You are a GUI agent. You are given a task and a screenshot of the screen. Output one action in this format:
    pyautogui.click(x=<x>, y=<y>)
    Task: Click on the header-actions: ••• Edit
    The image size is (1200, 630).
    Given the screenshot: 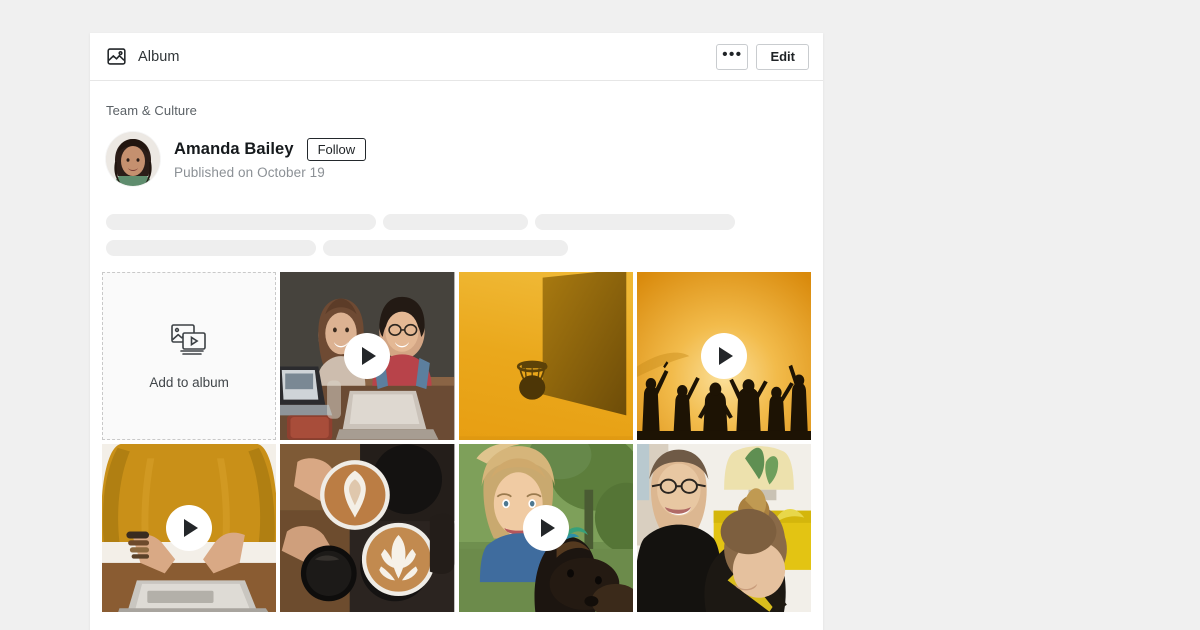 What is the action you would take?
    pyautogui.click(x=762, y=56)
    